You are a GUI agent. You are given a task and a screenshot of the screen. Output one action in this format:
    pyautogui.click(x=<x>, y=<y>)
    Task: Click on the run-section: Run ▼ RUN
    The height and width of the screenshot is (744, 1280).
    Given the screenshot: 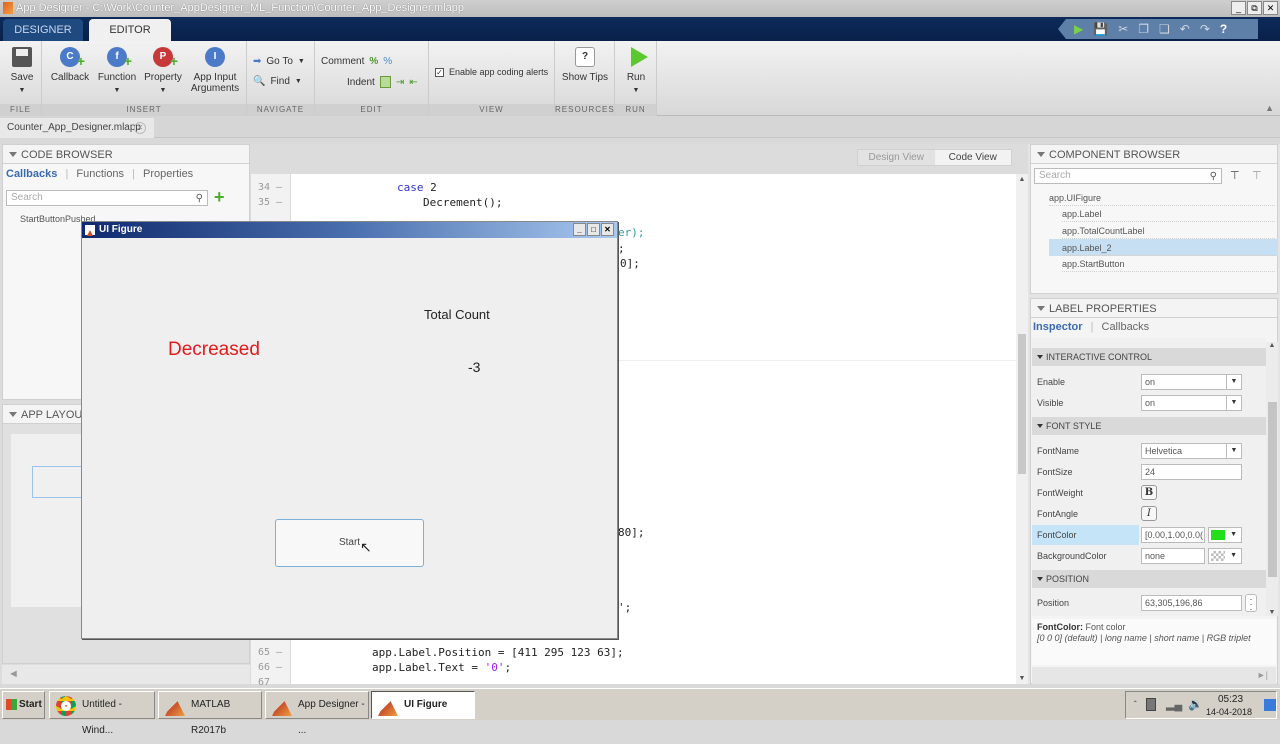 What is the action you would take?
    pyautogui.click(x=636, y=78)
    